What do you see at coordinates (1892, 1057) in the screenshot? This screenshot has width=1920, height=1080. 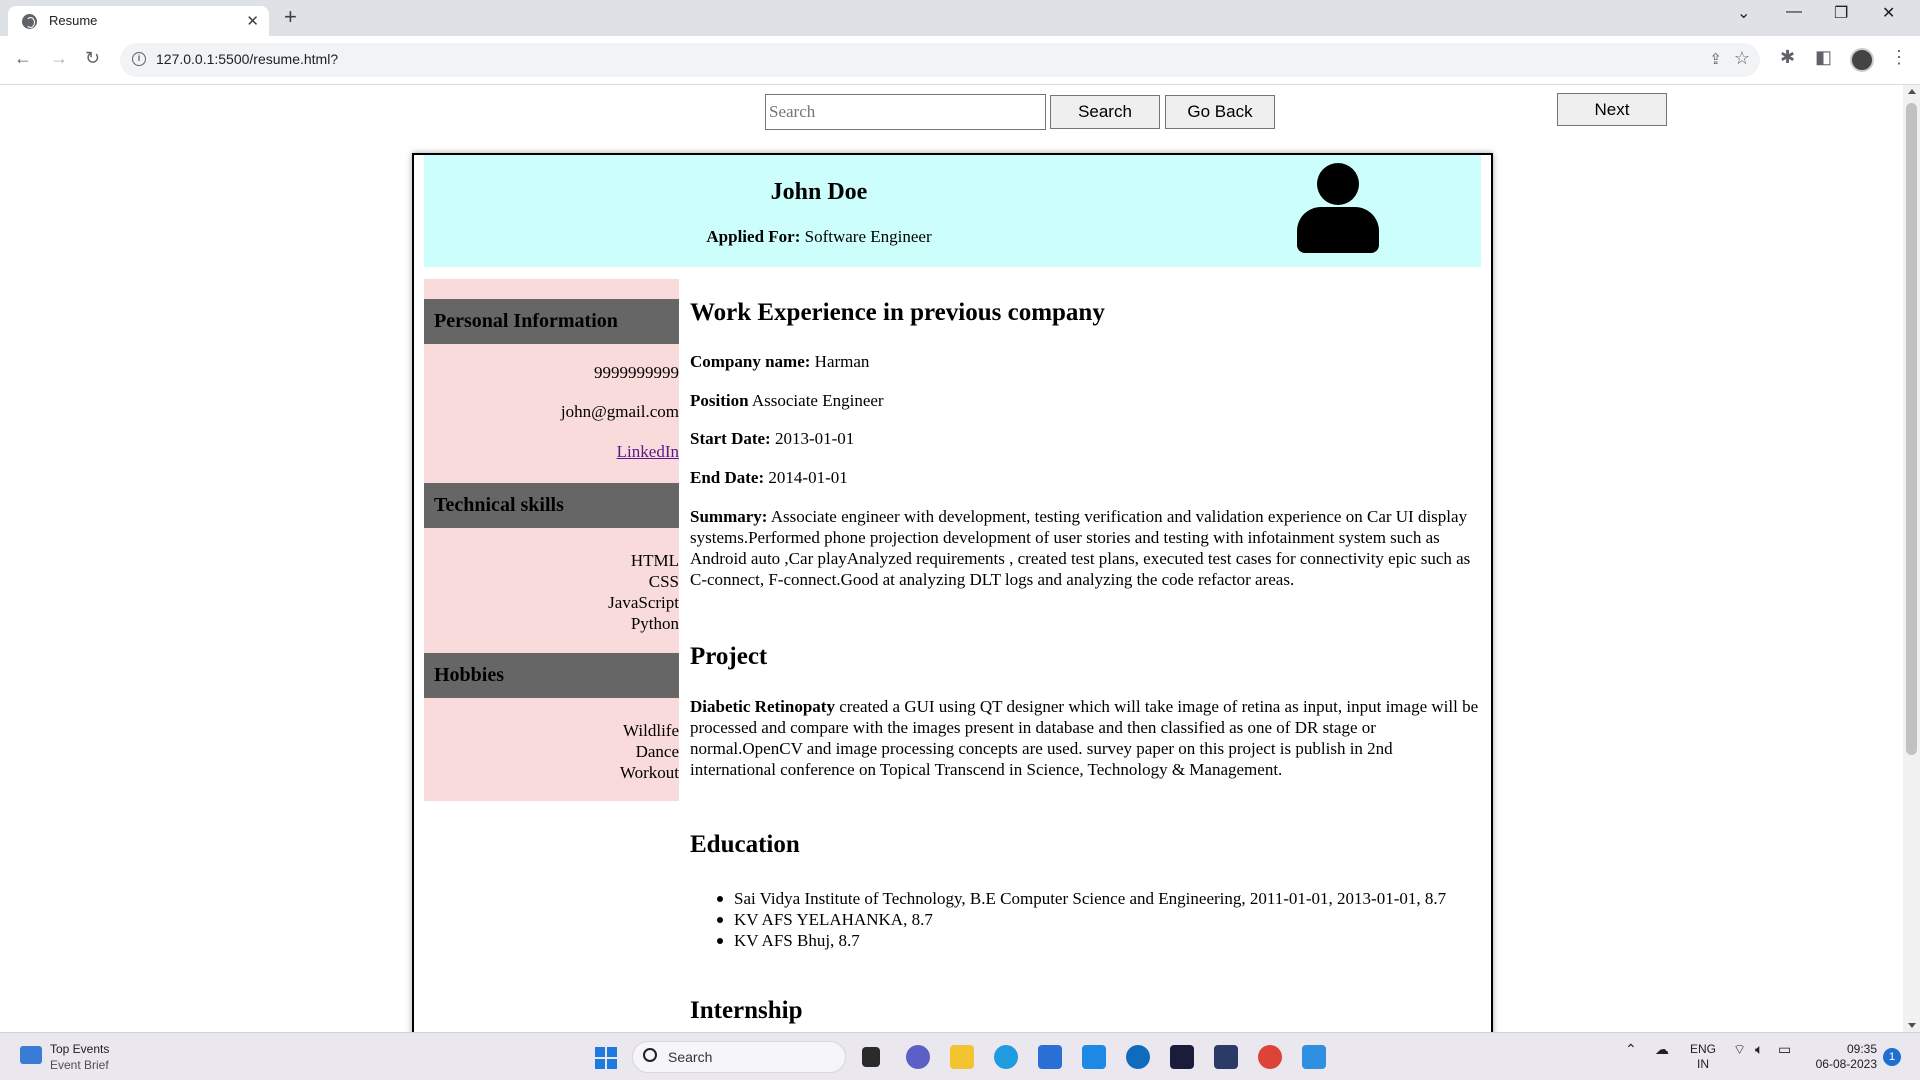 I see `notification-badge: 1` at bounding box center [1892, 1057].